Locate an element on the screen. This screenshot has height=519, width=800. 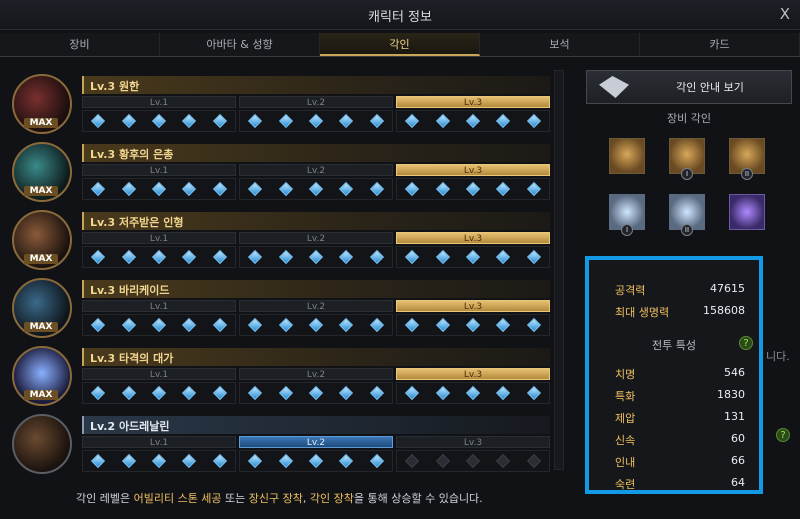
engraving-row: MAX Lv.3 황후의 은총 Lv.1 Lv.2 Lv.3 is located at coordinates (280, 172).